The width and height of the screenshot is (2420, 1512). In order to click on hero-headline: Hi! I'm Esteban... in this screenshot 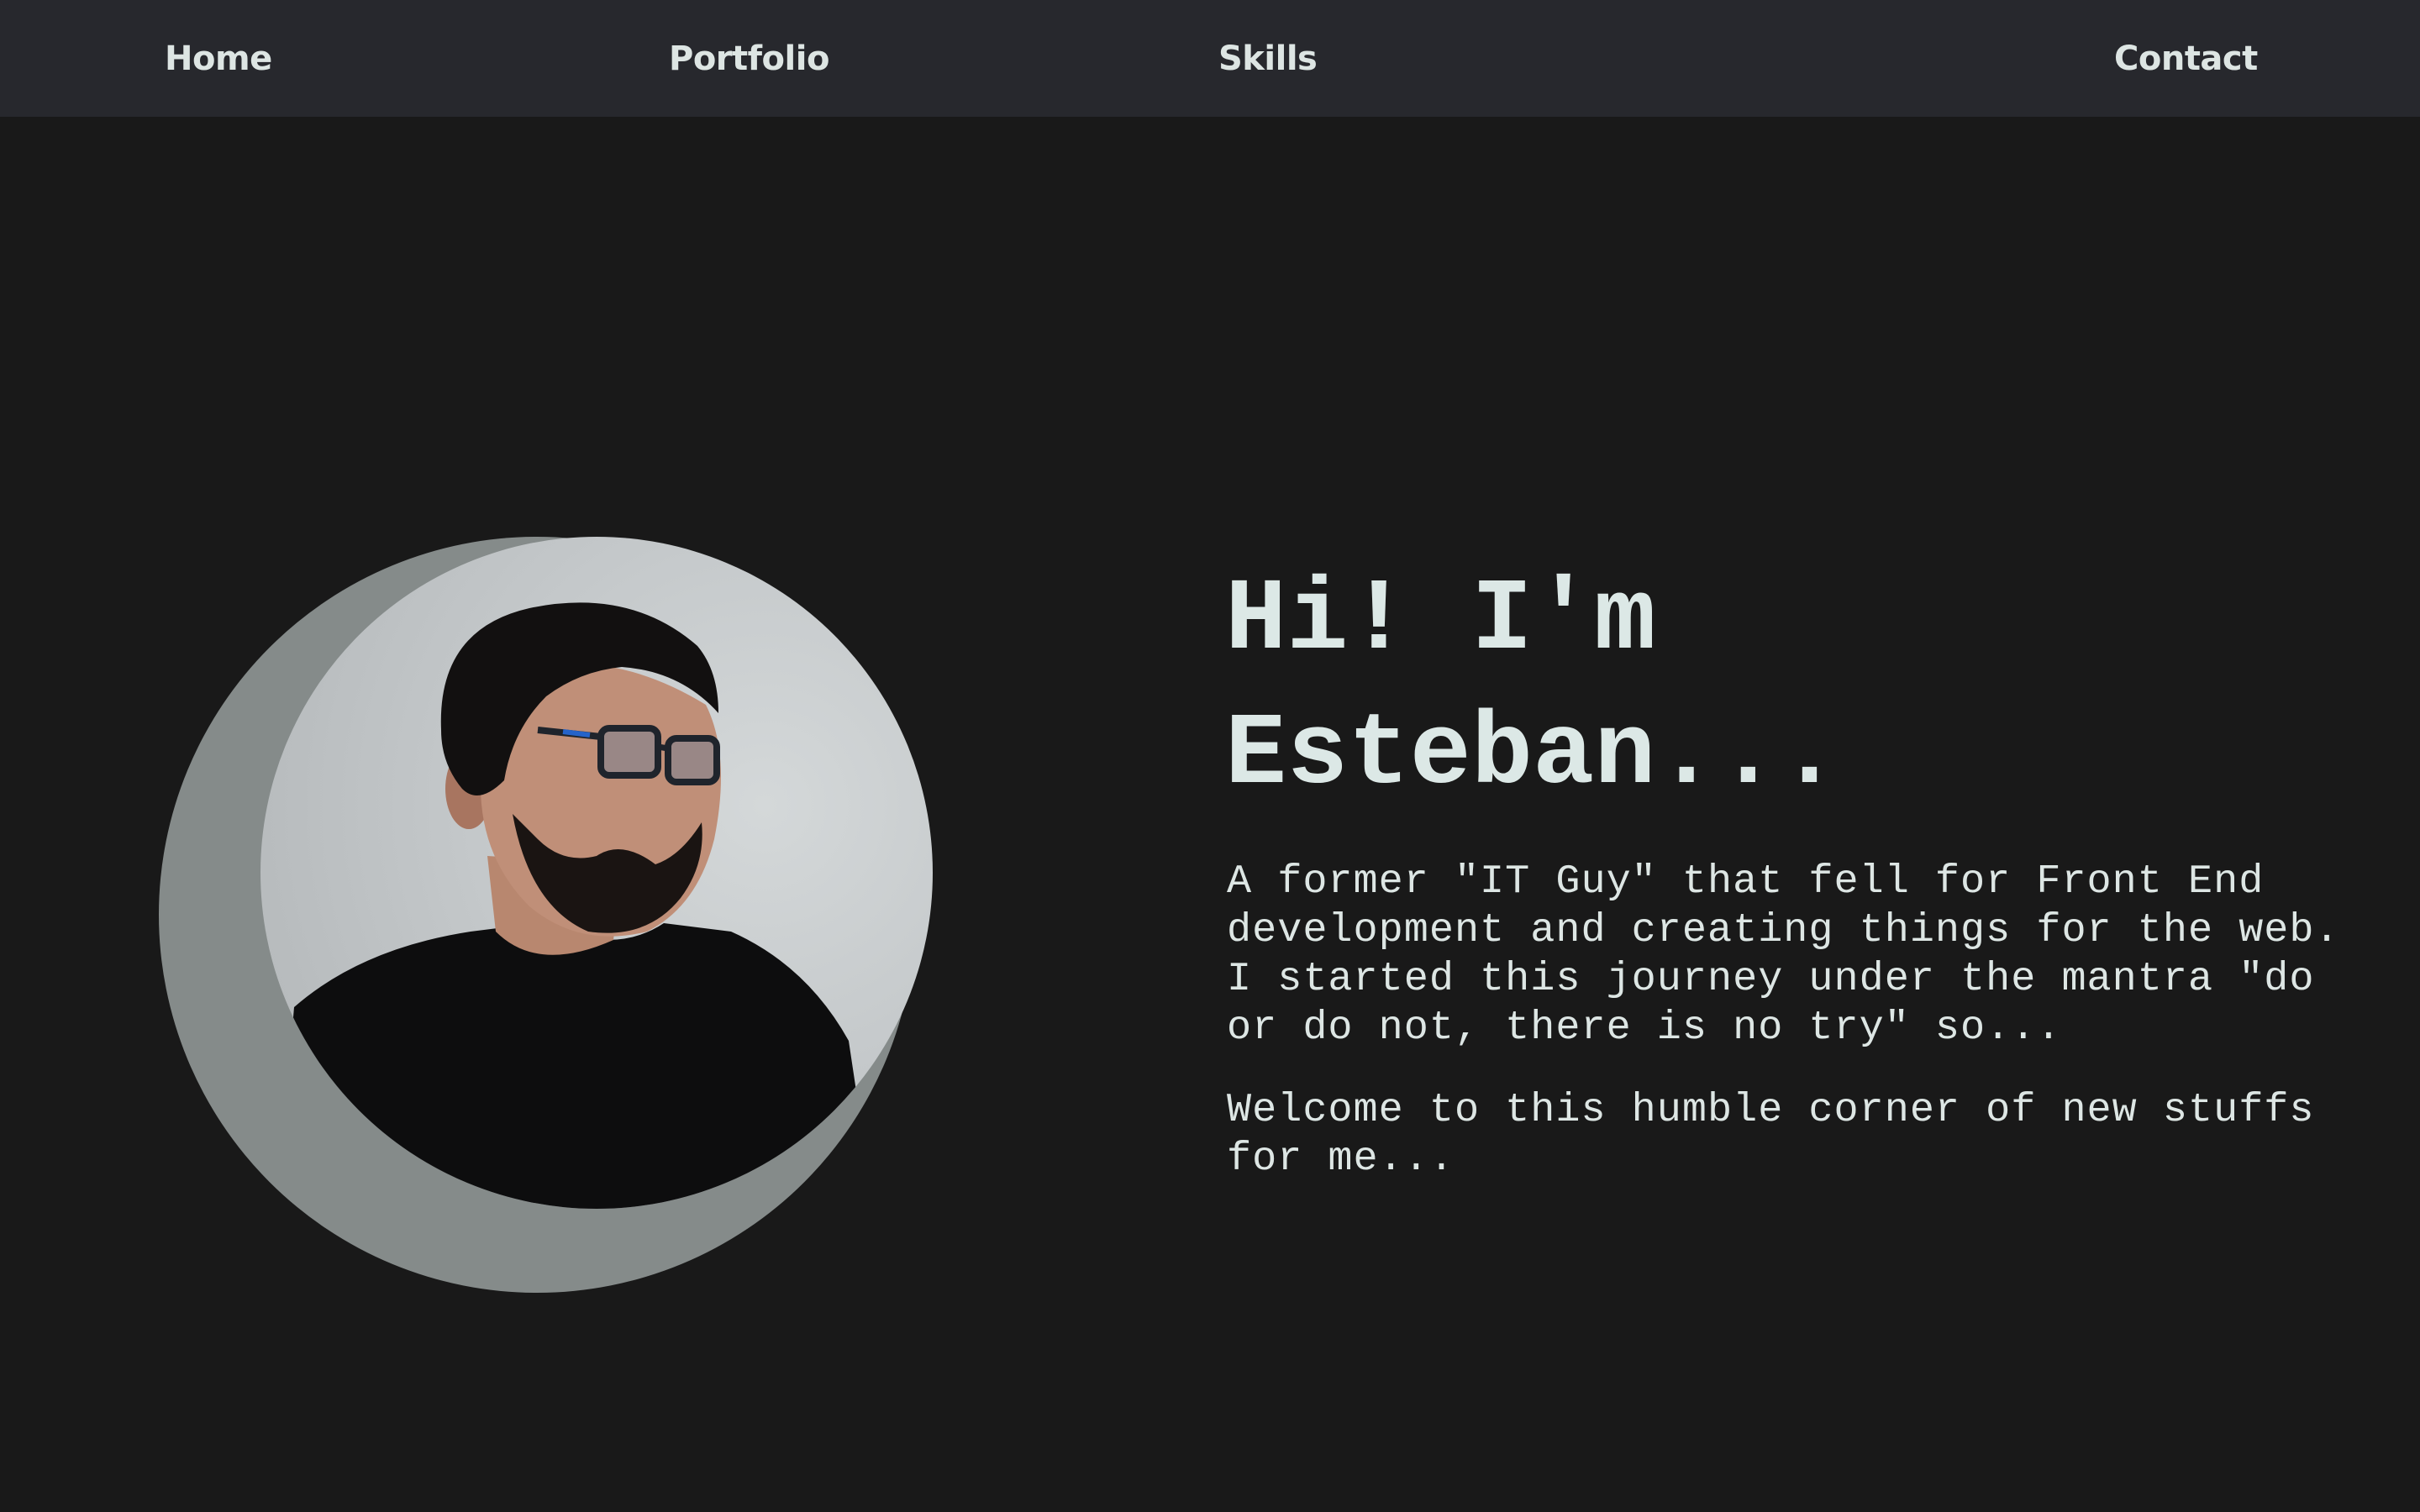, I will do `click(1533, 687)`.